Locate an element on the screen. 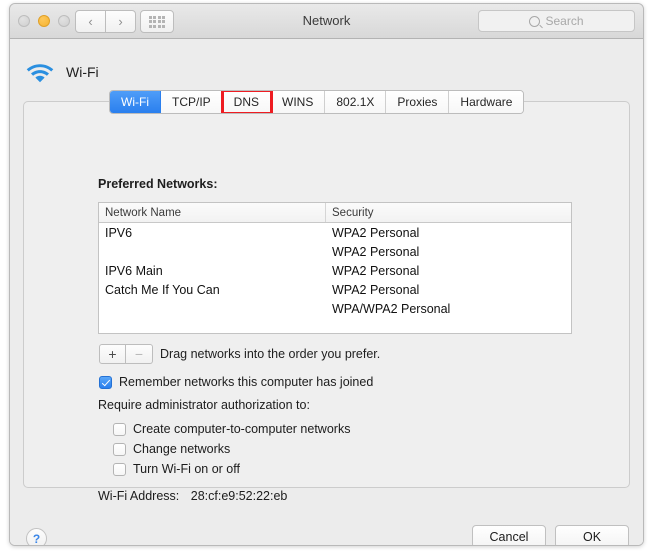  cancel-button: Cancel is located at coordinates (509, 535).